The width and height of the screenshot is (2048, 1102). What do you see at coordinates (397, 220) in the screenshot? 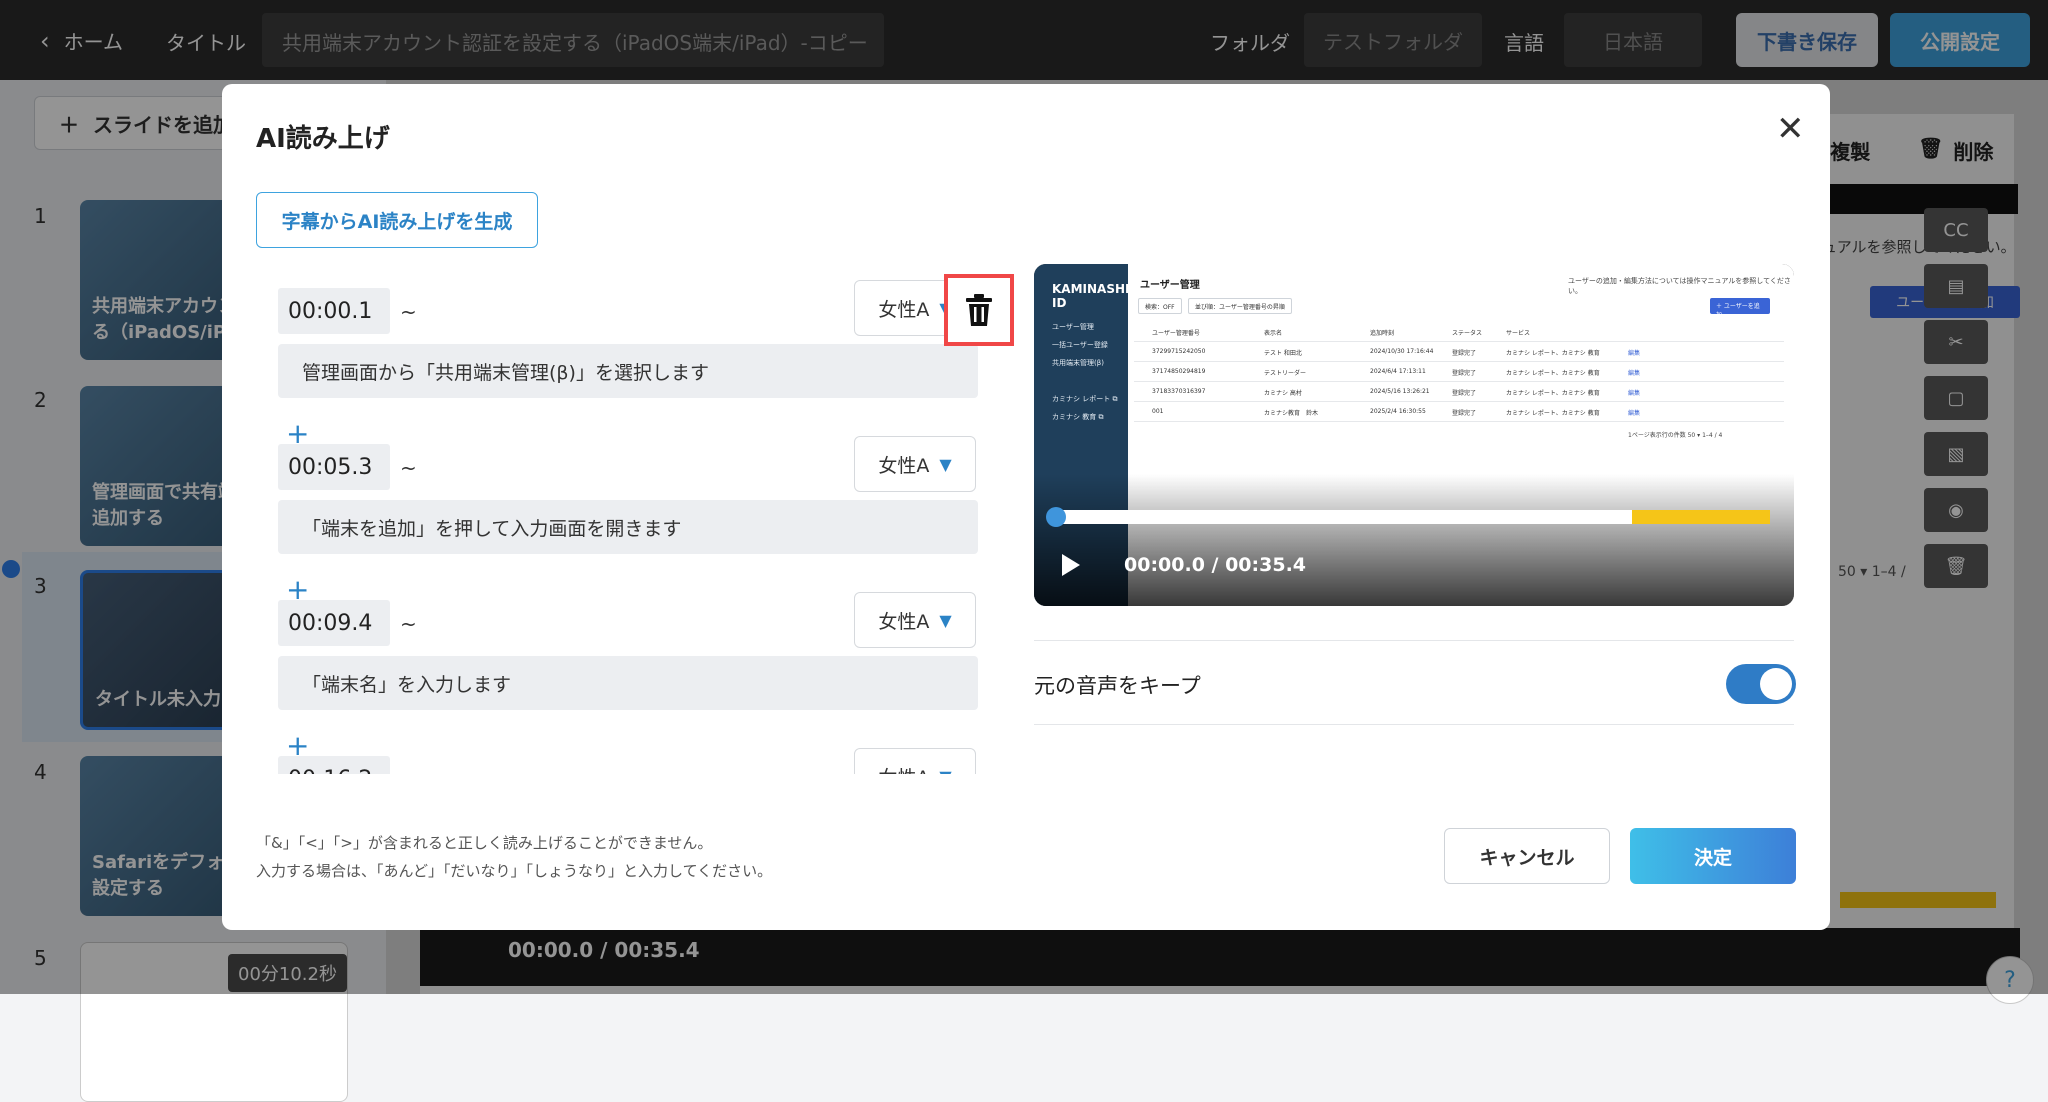
I see `generate-from-subtitles-button: 字幕からAI読み上げを生成` at bounding box center [397, 220].